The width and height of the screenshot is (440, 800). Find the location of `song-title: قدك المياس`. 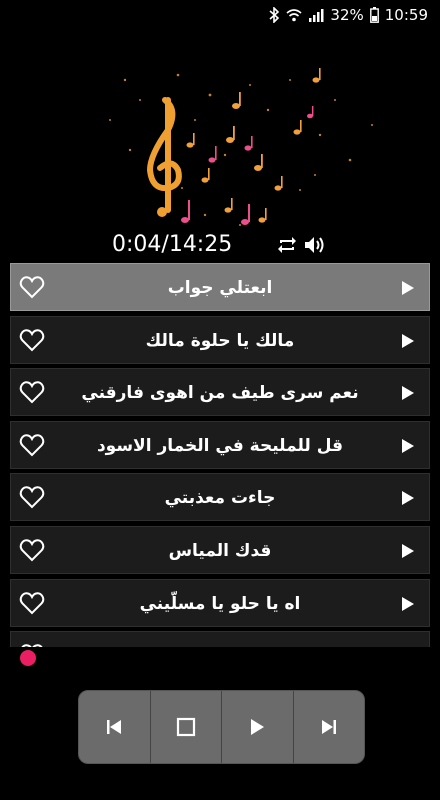

song-title: قدك المياس is located at coordinates (220, 551).